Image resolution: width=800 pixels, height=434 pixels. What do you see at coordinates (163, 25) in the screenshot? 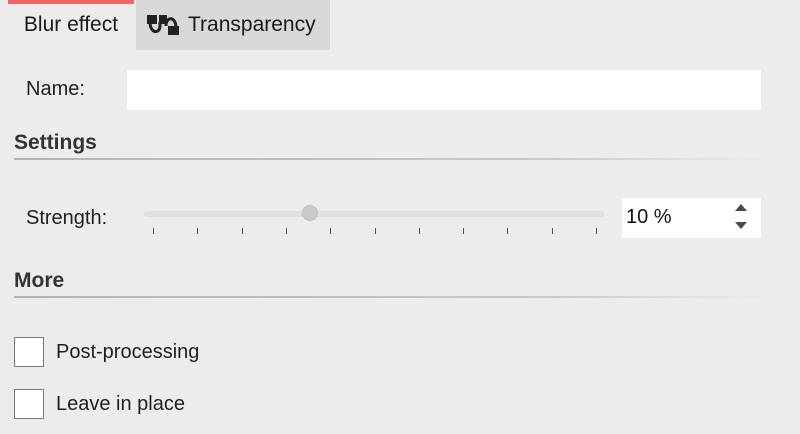
I see `transparency-icon` at bounding box center [163, 25].